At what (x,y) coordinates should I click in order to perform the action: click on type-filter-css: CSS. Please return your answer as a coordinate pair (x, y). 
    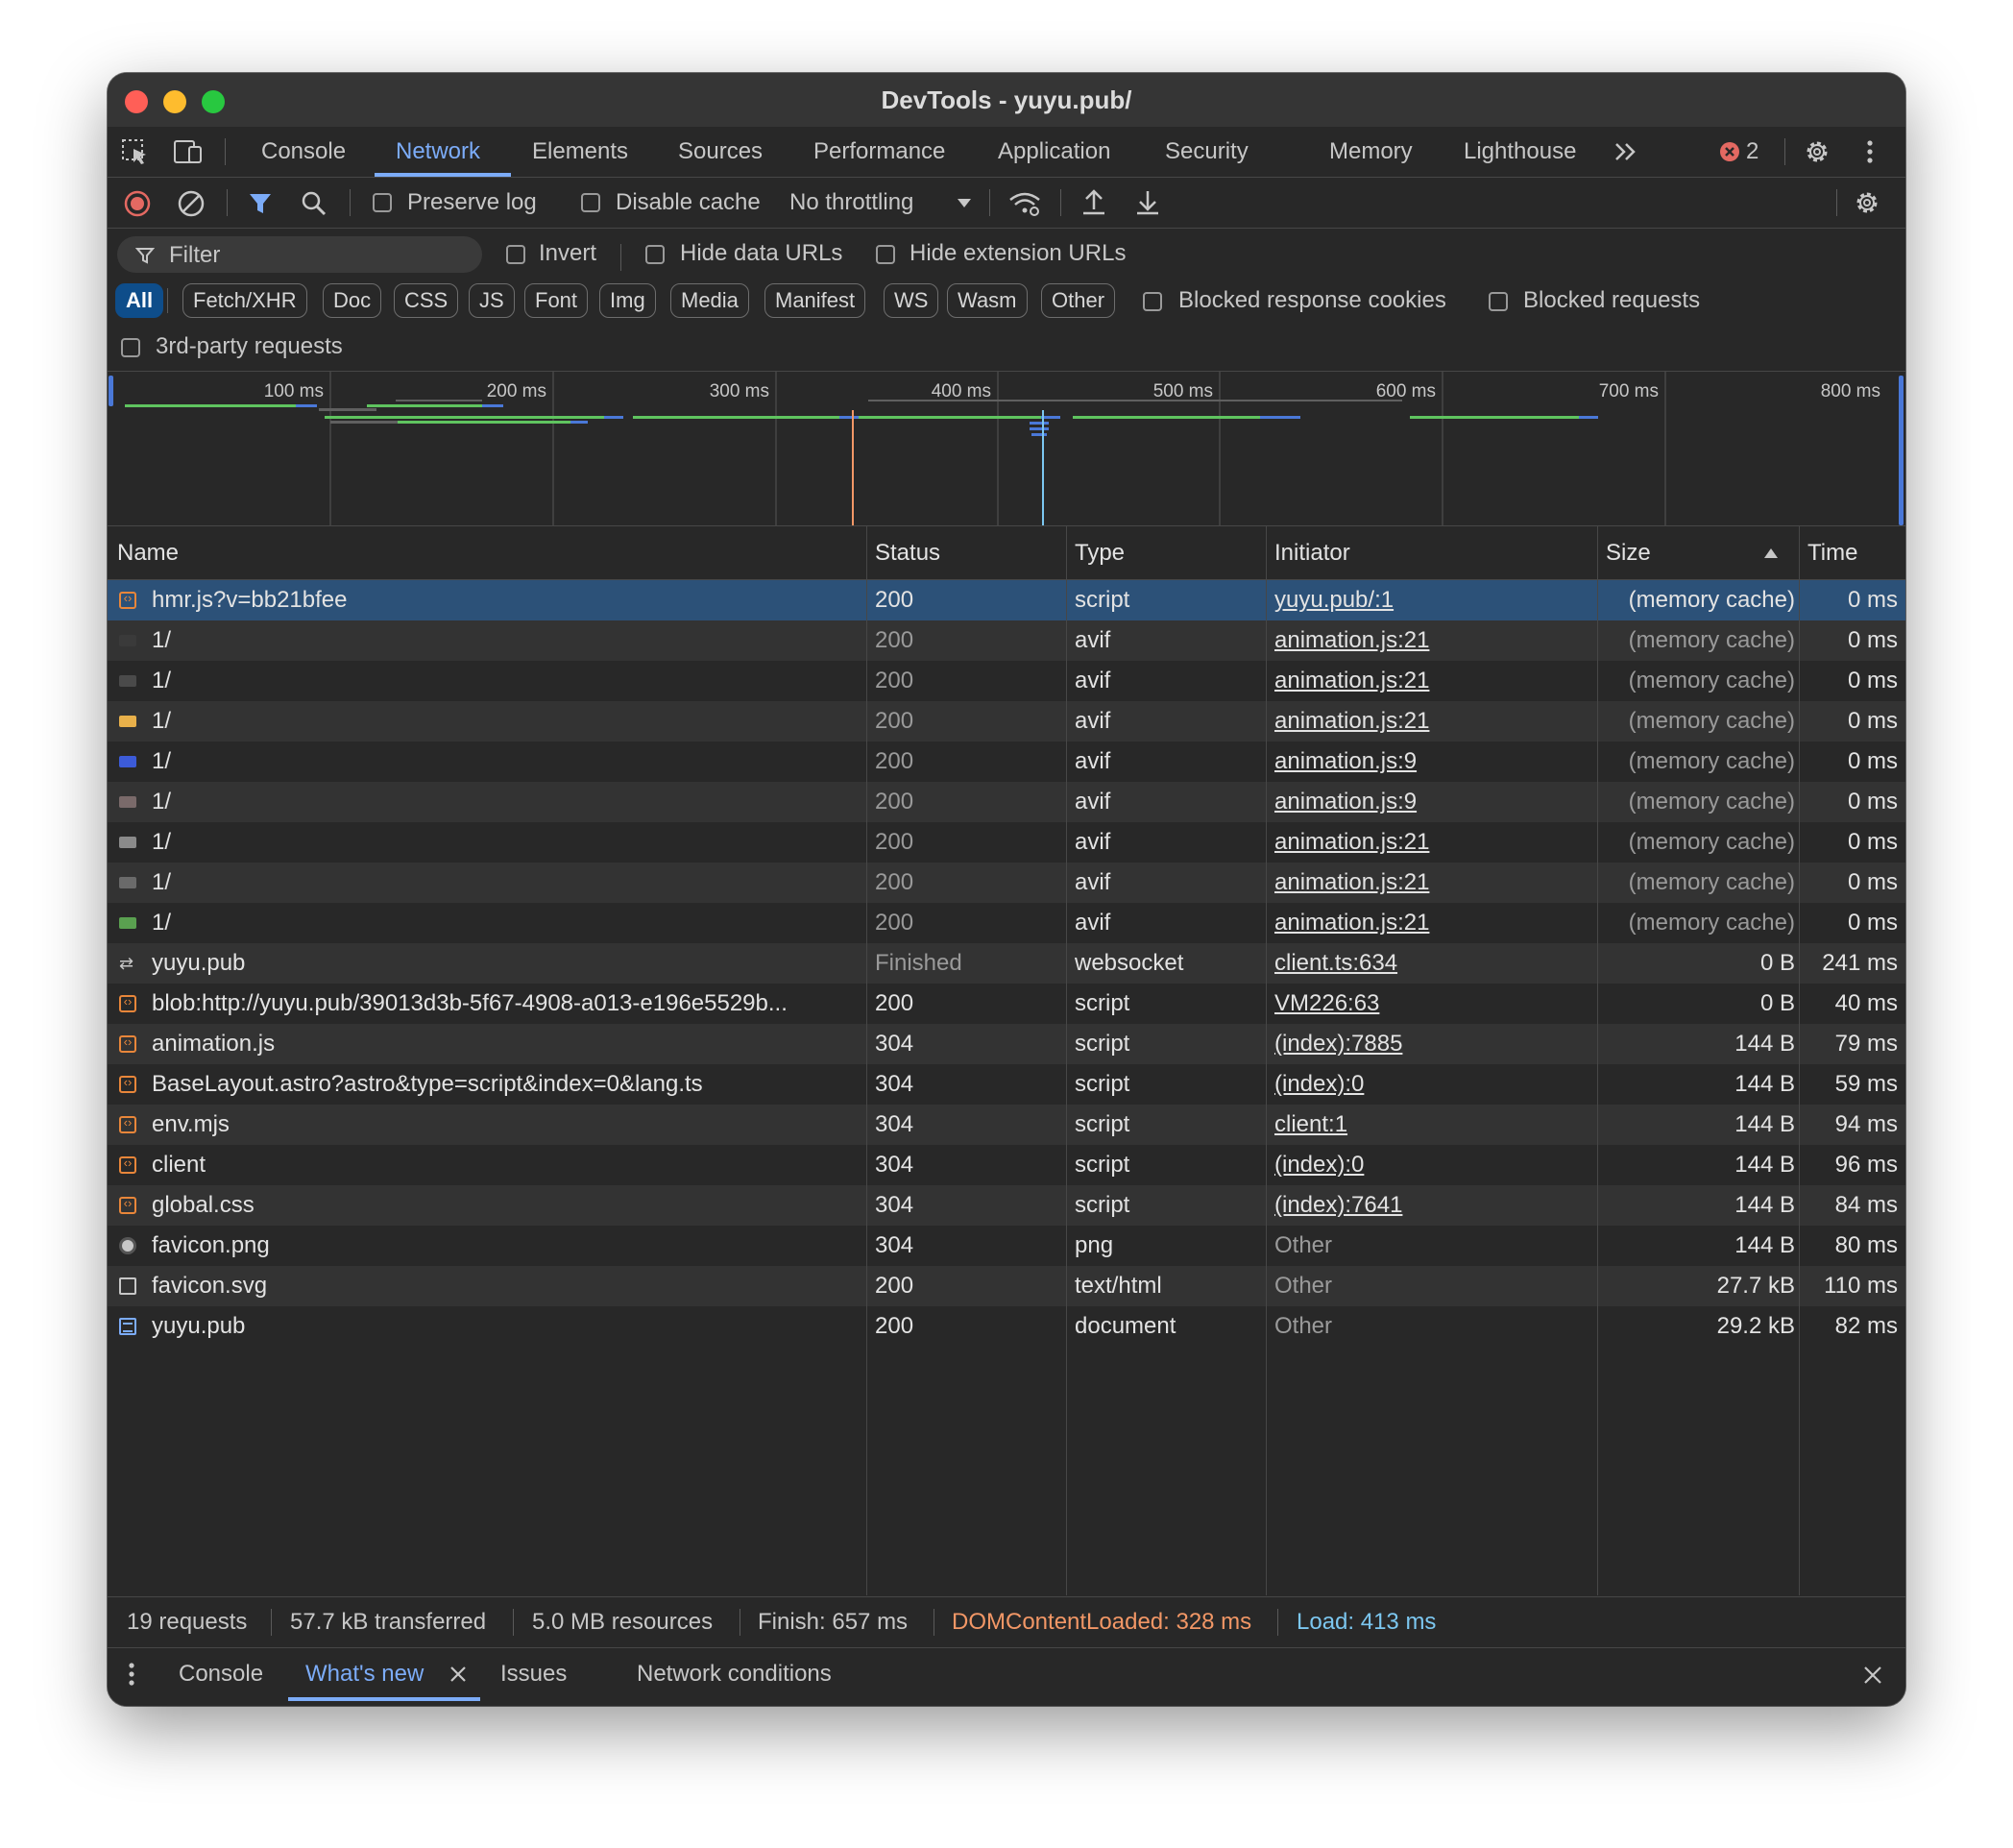
    Looking at the image, I should click on (426, 300).